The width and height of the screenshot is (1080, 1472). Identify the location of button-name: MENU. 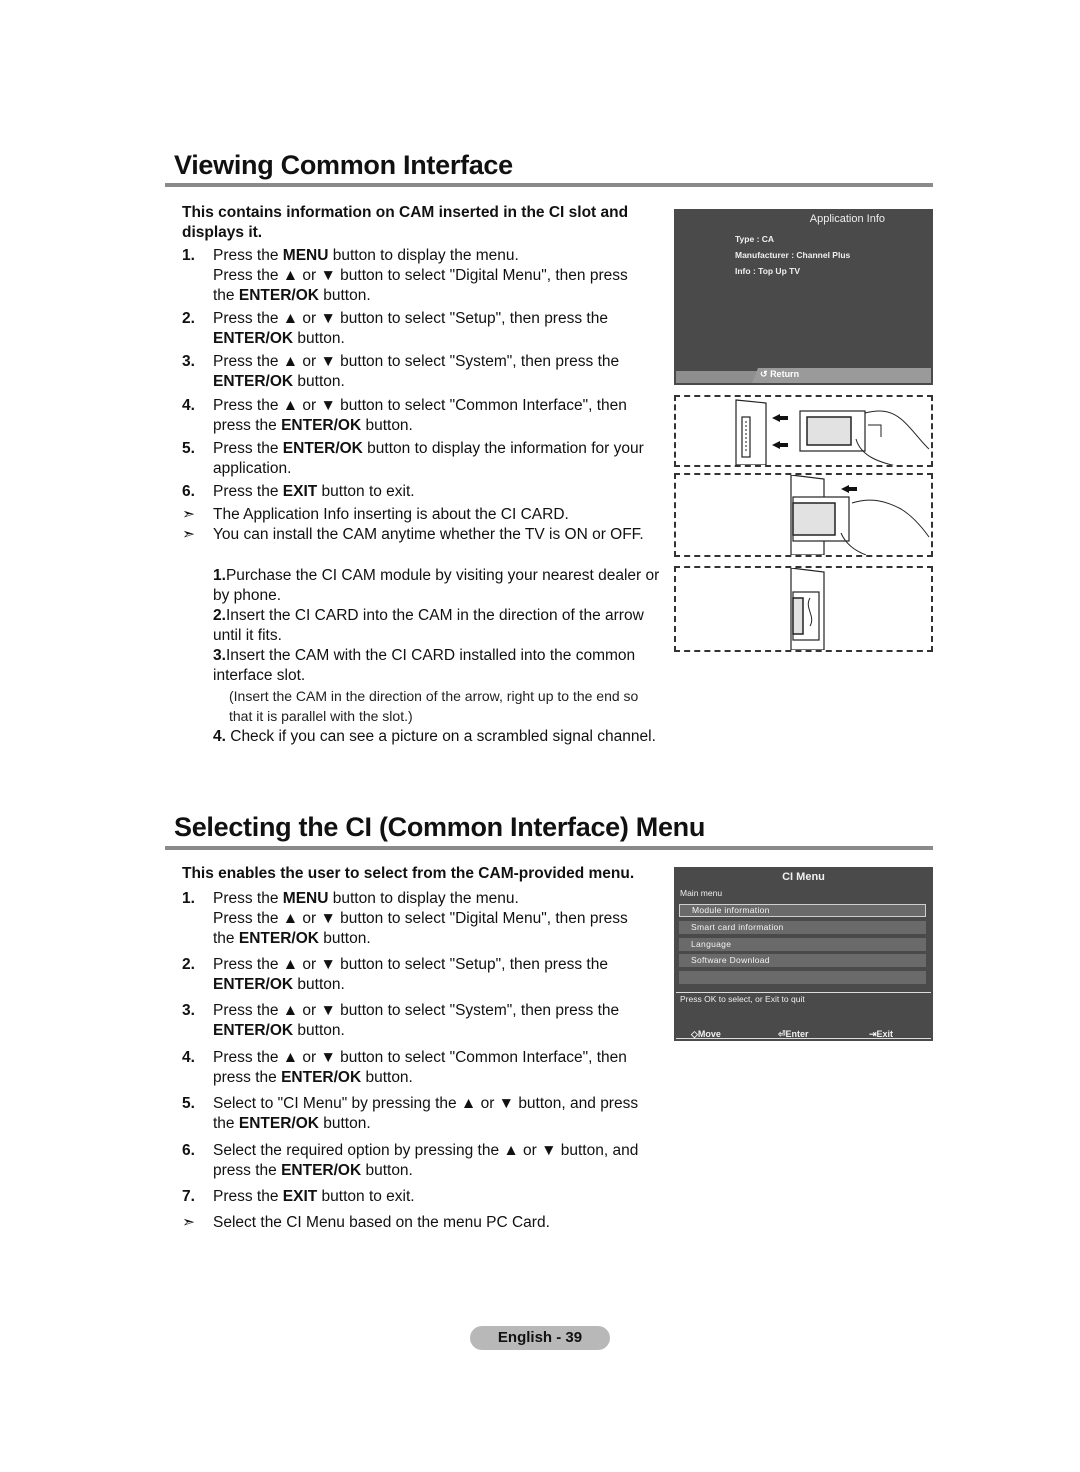
(305, 255).